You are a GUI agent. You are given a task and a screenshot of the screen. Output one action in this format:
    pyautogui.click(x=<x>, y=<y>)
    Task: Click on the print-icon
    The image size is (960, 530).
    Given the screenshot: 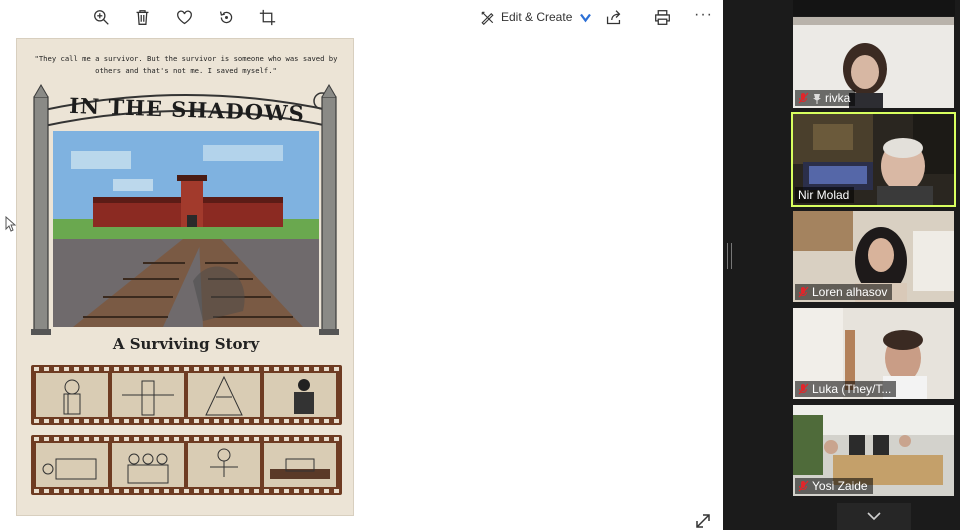 What is the action you would take?
    pyautogui.click(x=662, y=17)
    